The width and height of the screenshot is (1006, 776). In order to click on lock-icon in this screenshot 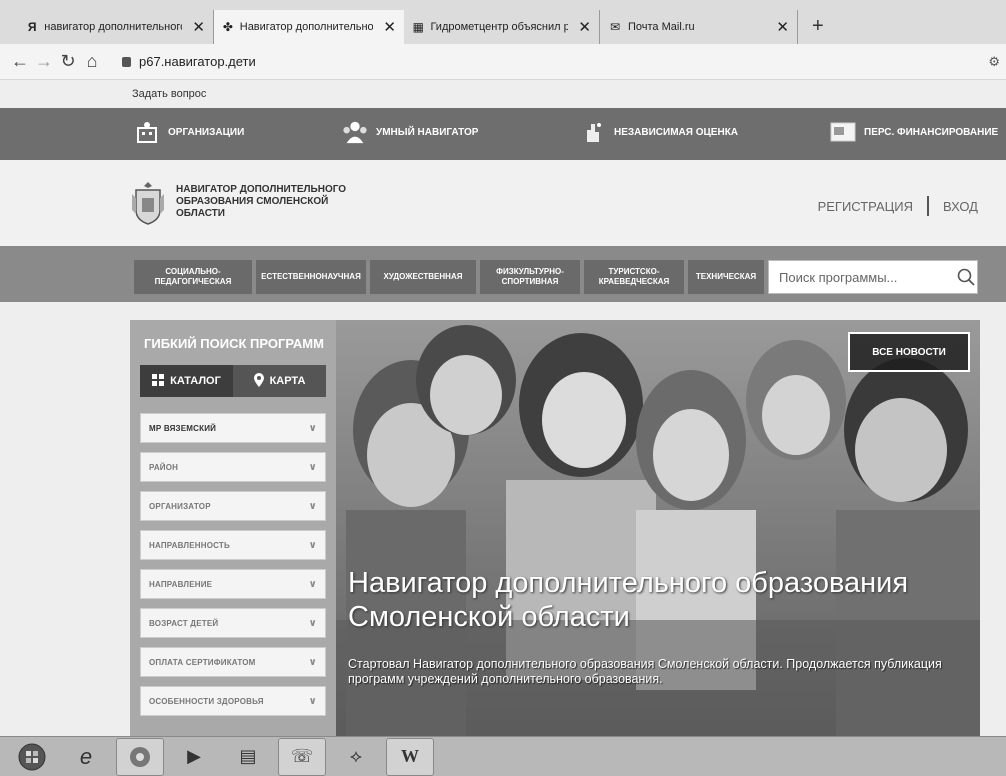, I will do `click(126, 61)`.